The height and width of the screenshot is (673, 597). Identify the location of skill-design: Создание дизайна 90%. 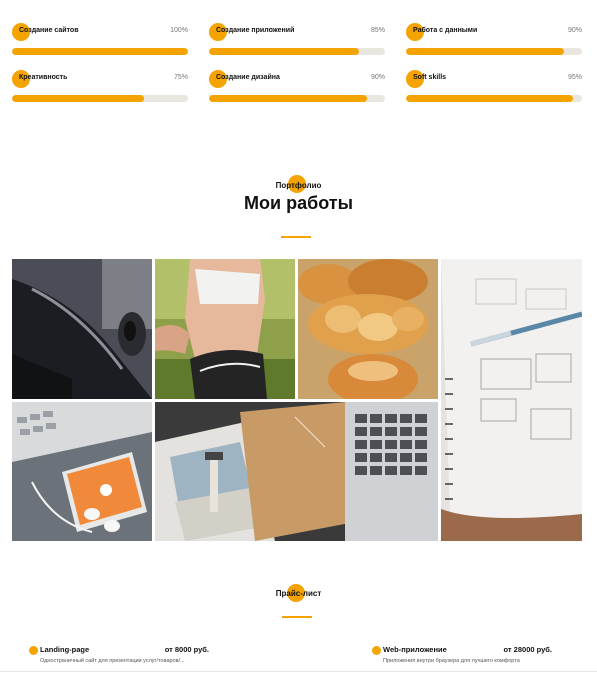
(297, 86).